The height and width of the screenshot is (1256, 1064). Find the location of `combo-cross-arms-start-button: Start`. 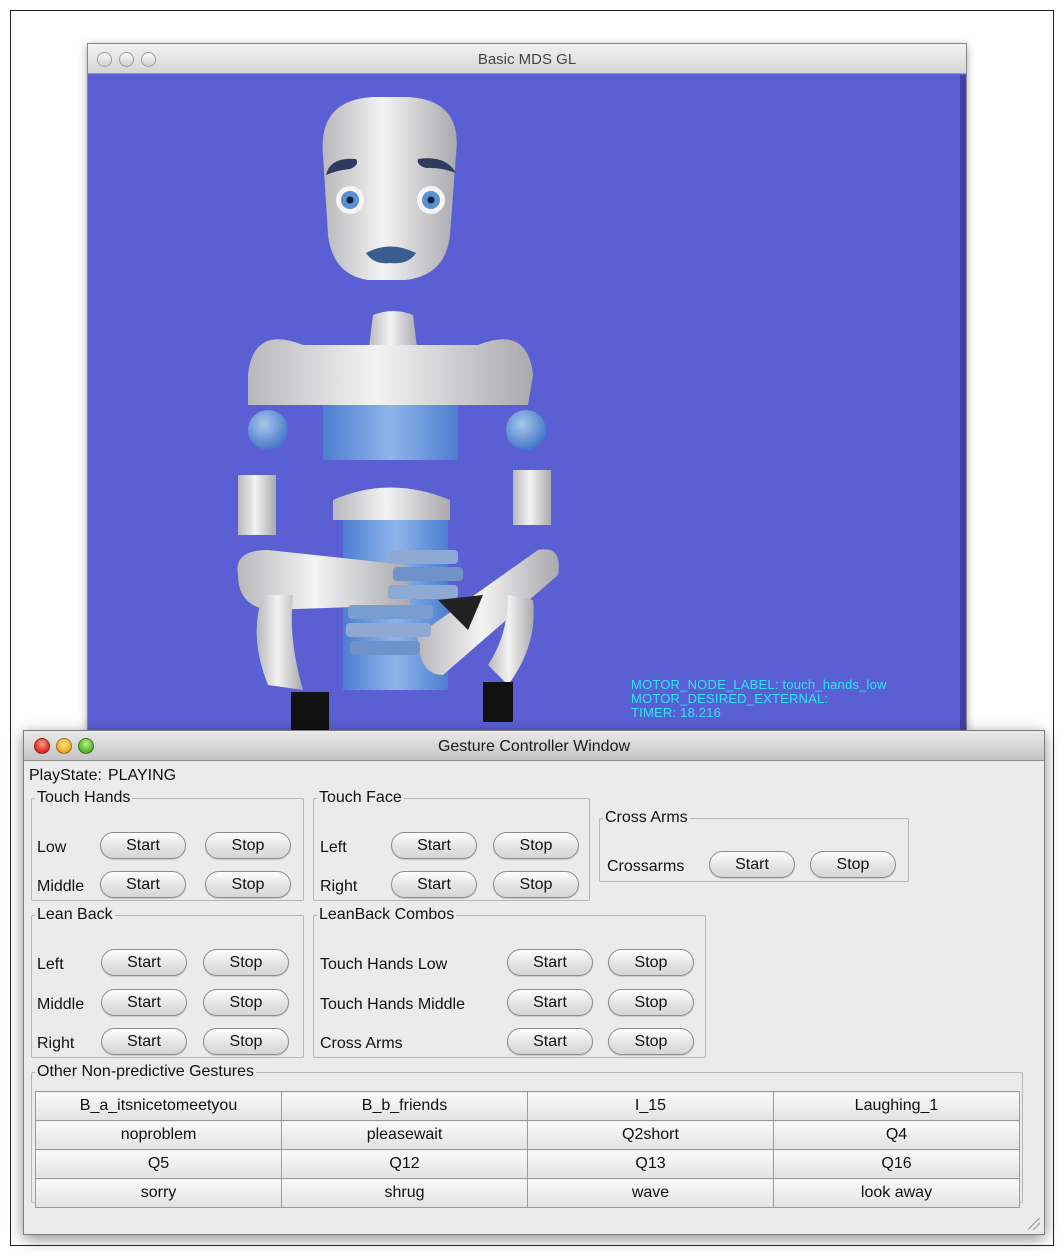

combo-cross-arms-start-button: Start is located at coordinates (550, 1041).